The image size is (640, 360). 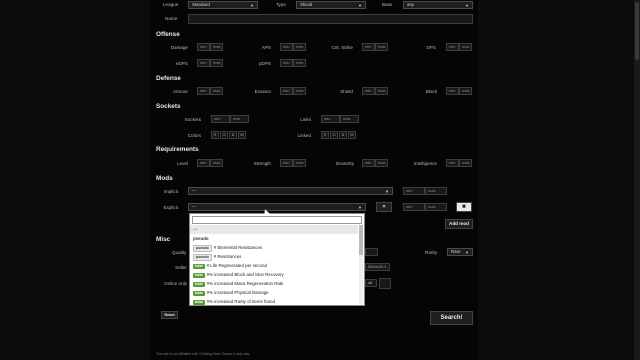 I want to click on type-select: Shield ▼, so click(x=331, y=5).